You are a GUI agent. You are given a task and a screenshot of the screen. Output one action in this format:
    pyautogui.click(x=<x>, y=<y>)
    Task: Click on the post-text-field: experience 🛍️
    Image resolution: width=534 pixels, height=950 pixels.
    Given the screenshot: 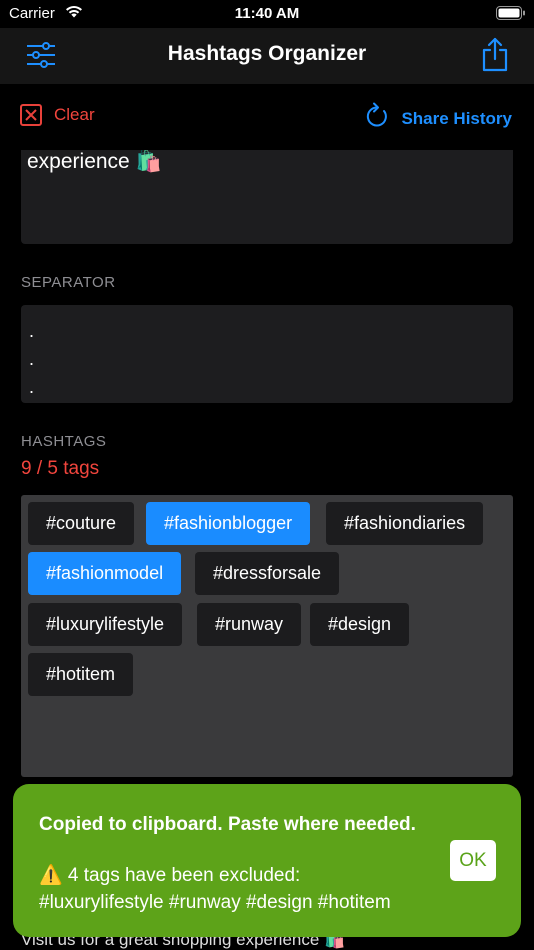 What is the action you would take?
    pyautogui.click(x=267, y=197)
    